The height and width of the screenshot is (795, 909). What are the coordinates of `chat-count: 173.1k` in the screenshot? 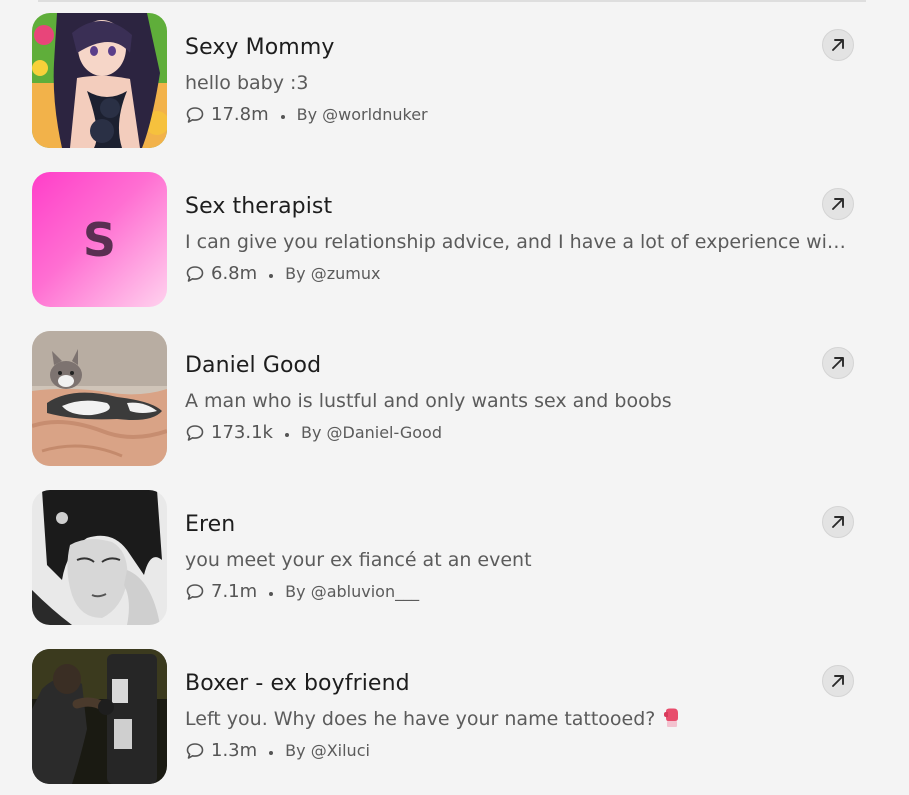 It's located at (242, 432).